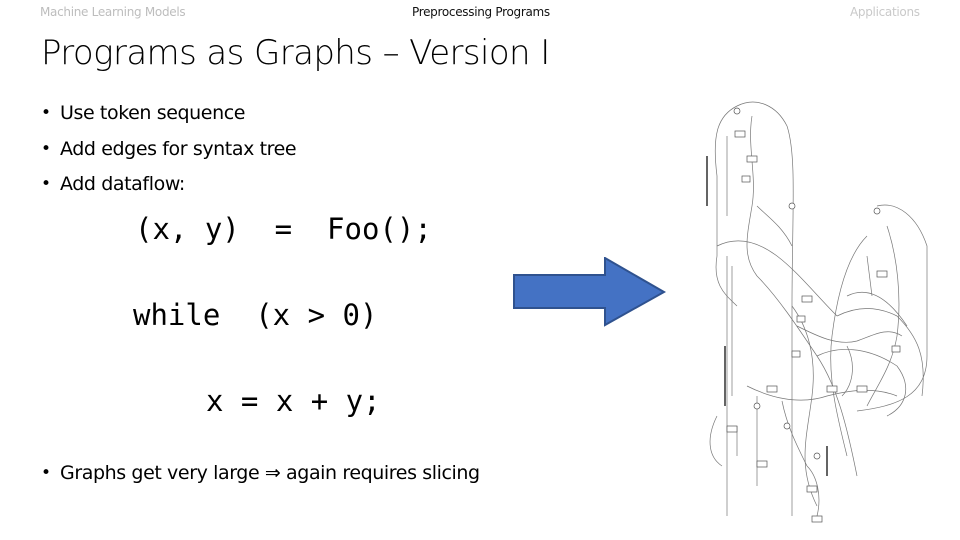 Image resolution: width=960 pixels, height=540 pixels. What do you see at coordinates (295, 53) in the screenshot?
I see `slide-title: Programs as Graphs – Version I` at bounding box center [295, 53].